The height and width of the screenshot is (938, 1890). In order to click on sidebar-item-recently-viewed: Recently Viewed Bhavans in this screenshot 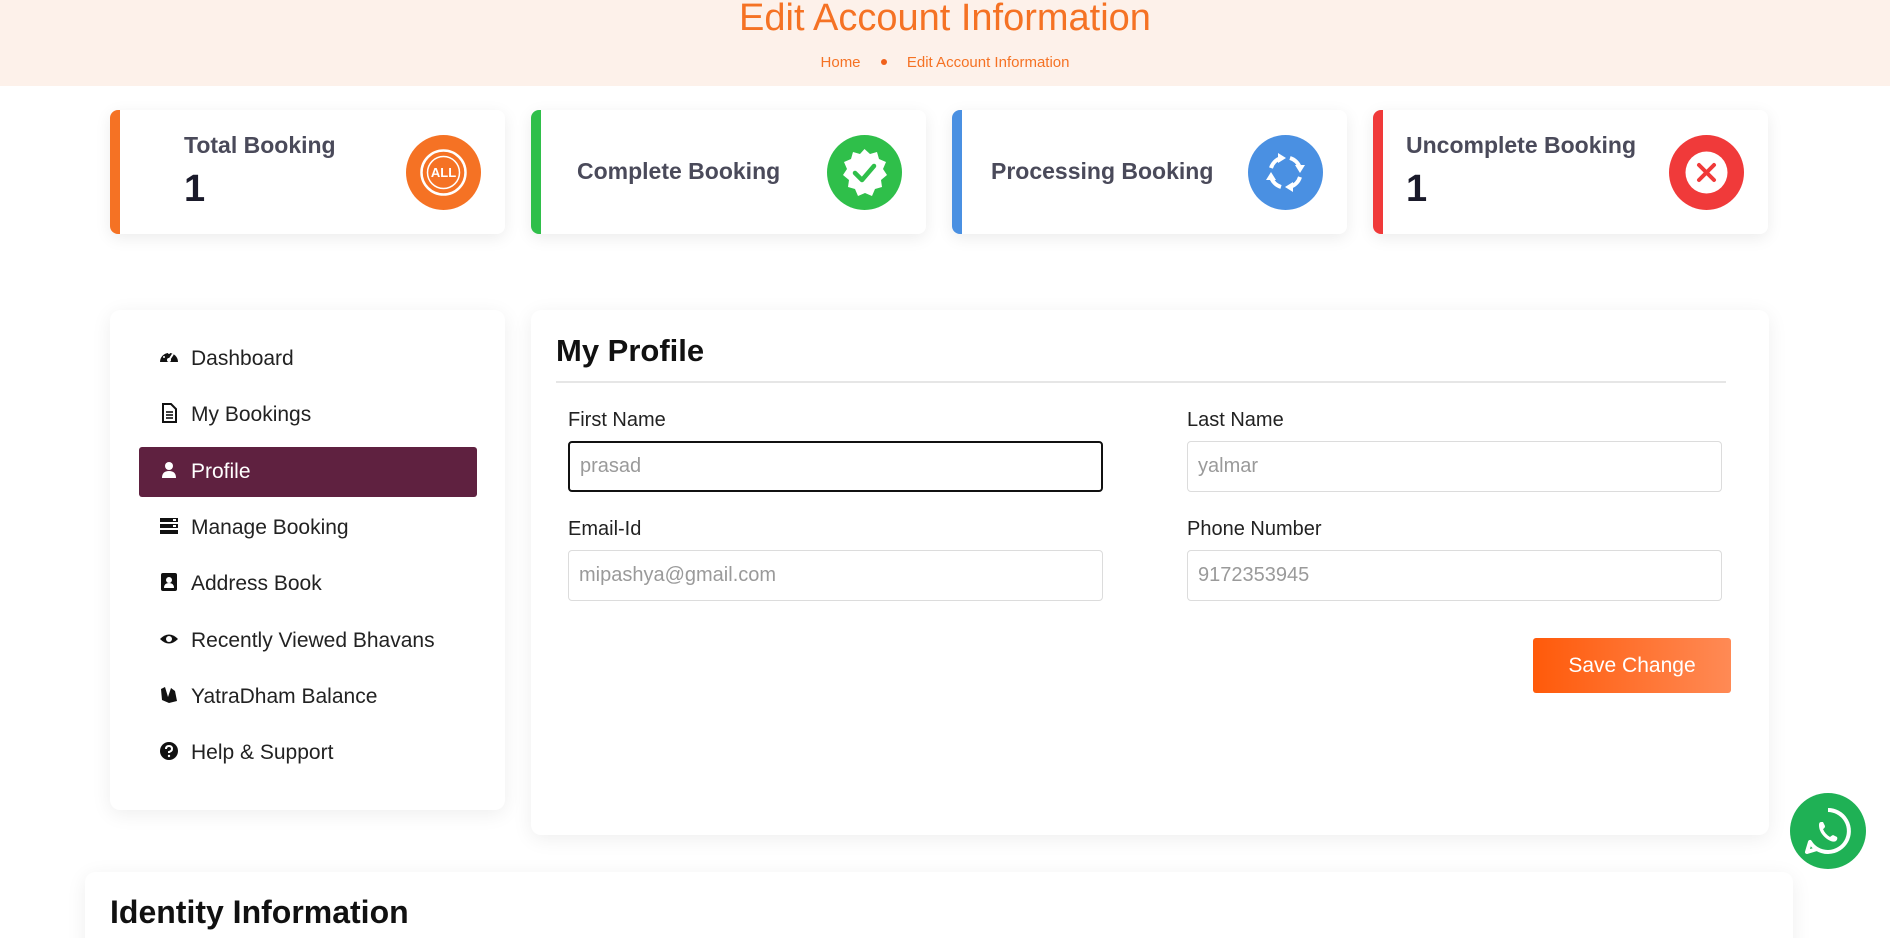, I will do `click(308, 641)`.